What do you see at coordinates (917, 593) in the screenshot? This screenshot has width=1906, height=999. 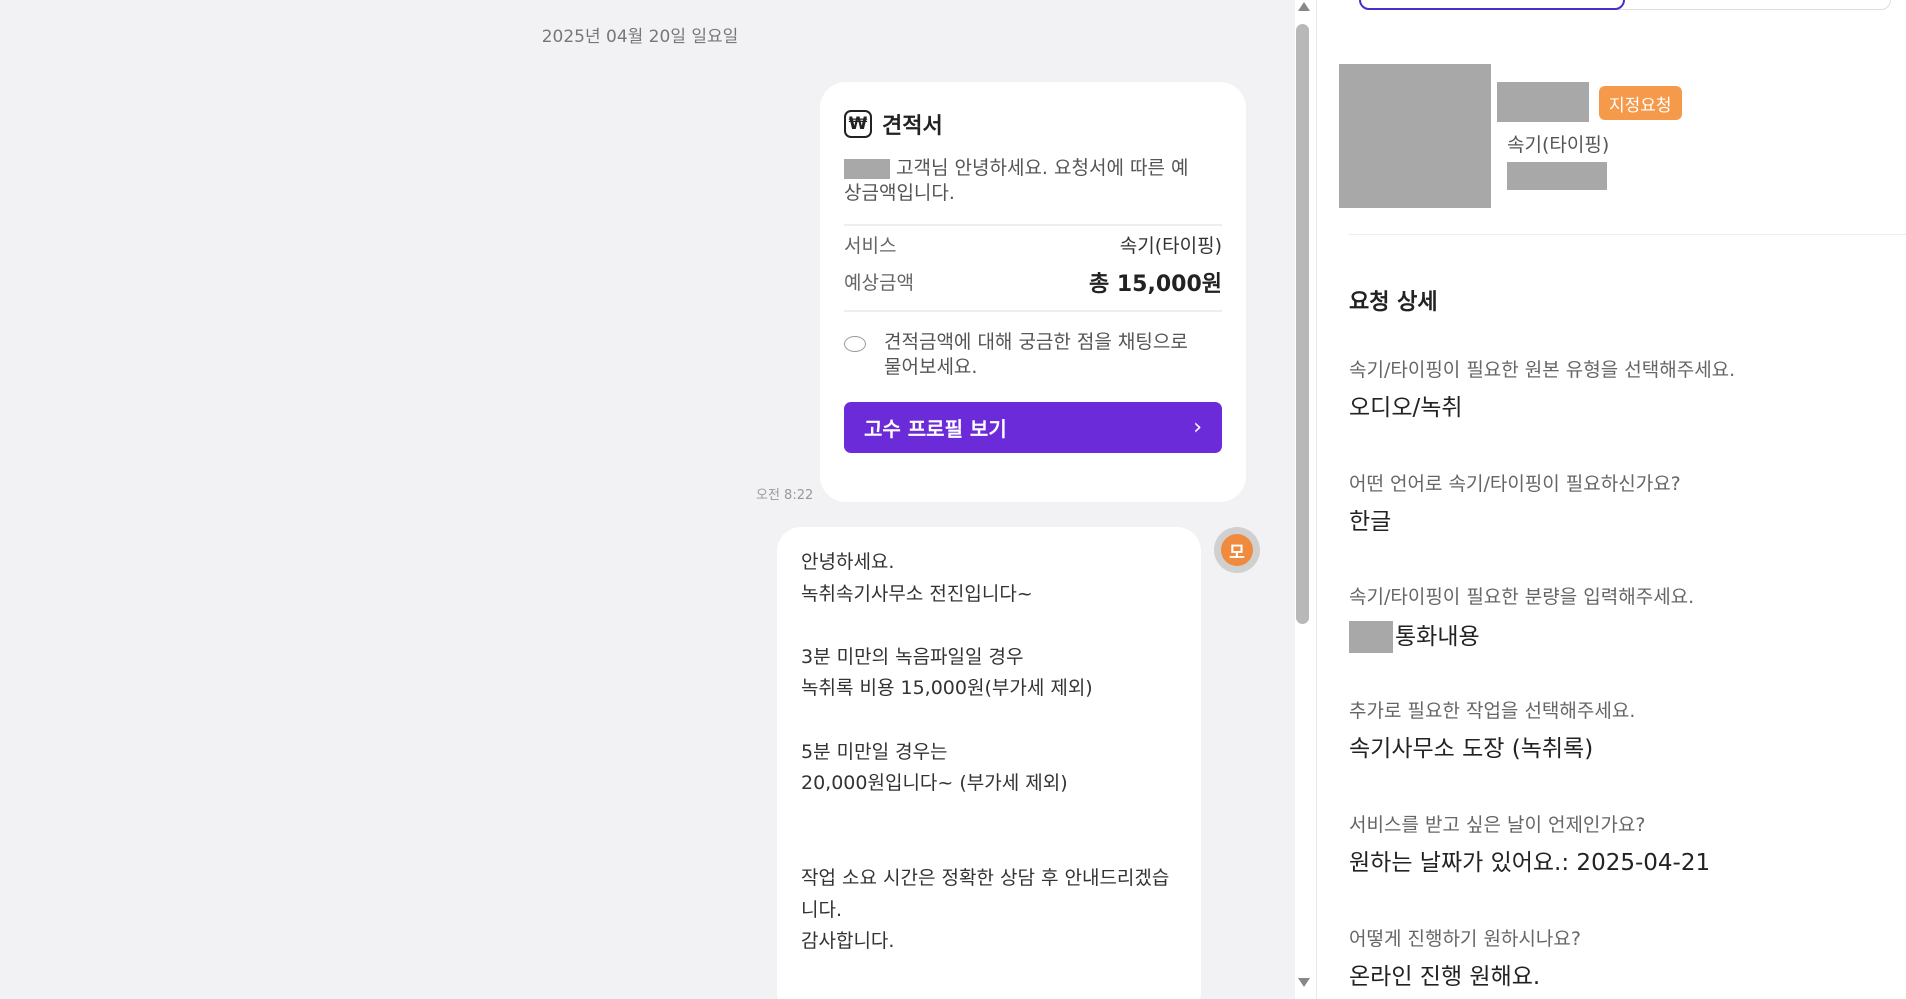 I see `message-line: 녹취속기사무소 전진입니다~` at bounding box center [917, 593].